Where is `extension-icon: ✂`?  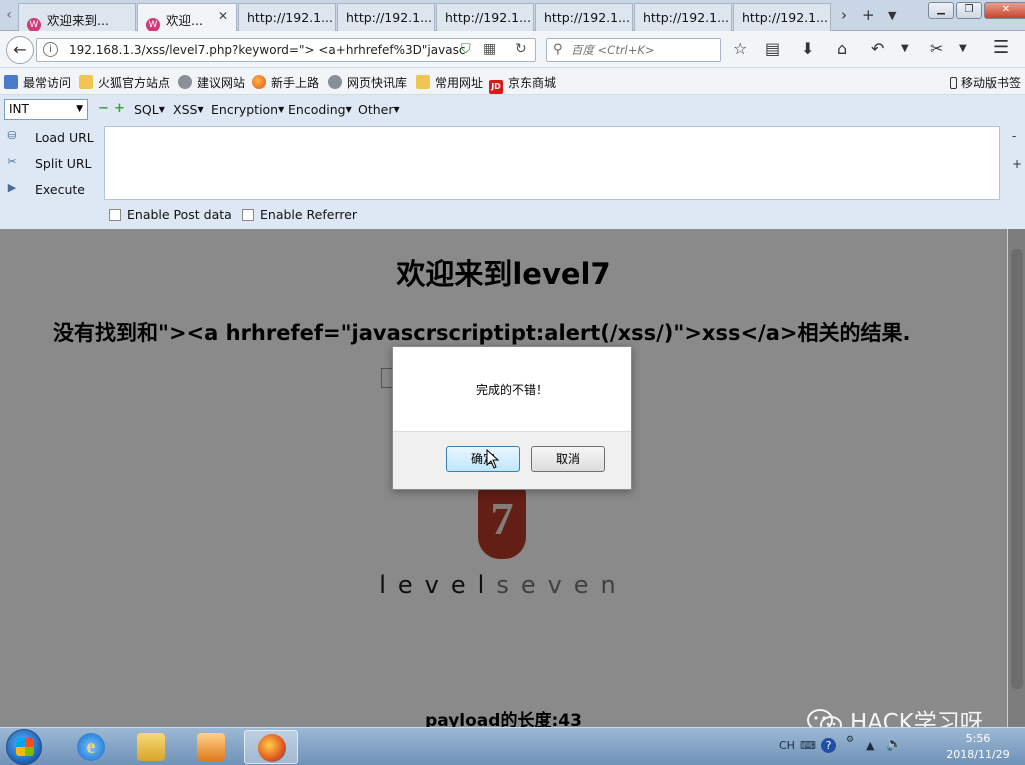
extension-icon: ✂ is located at coordinates (936, 48).